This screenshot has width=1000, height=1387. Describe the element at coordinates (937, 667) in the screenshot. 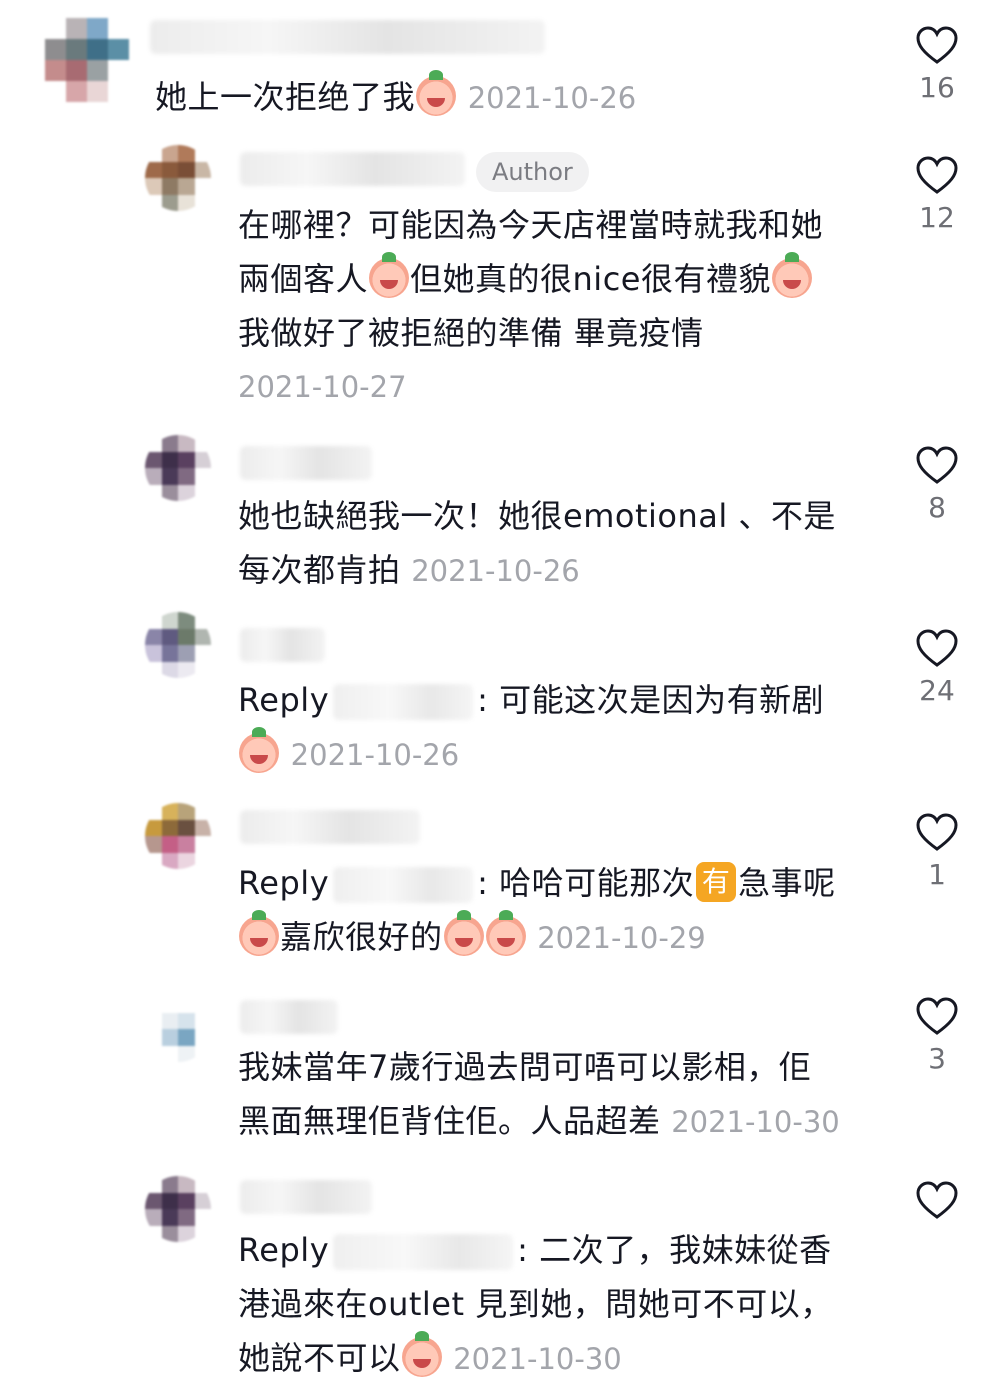

I see `like-button: 24` at that location.